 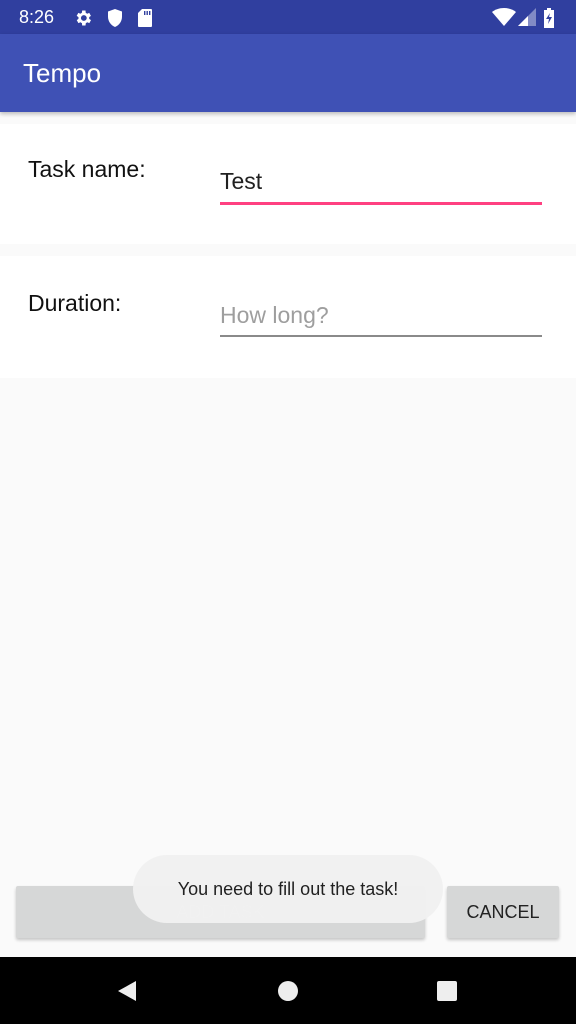 What do you see at coordinates (381, 203) in the screenshot?
I see `task-name-underline` at bounding box center [381, 203].